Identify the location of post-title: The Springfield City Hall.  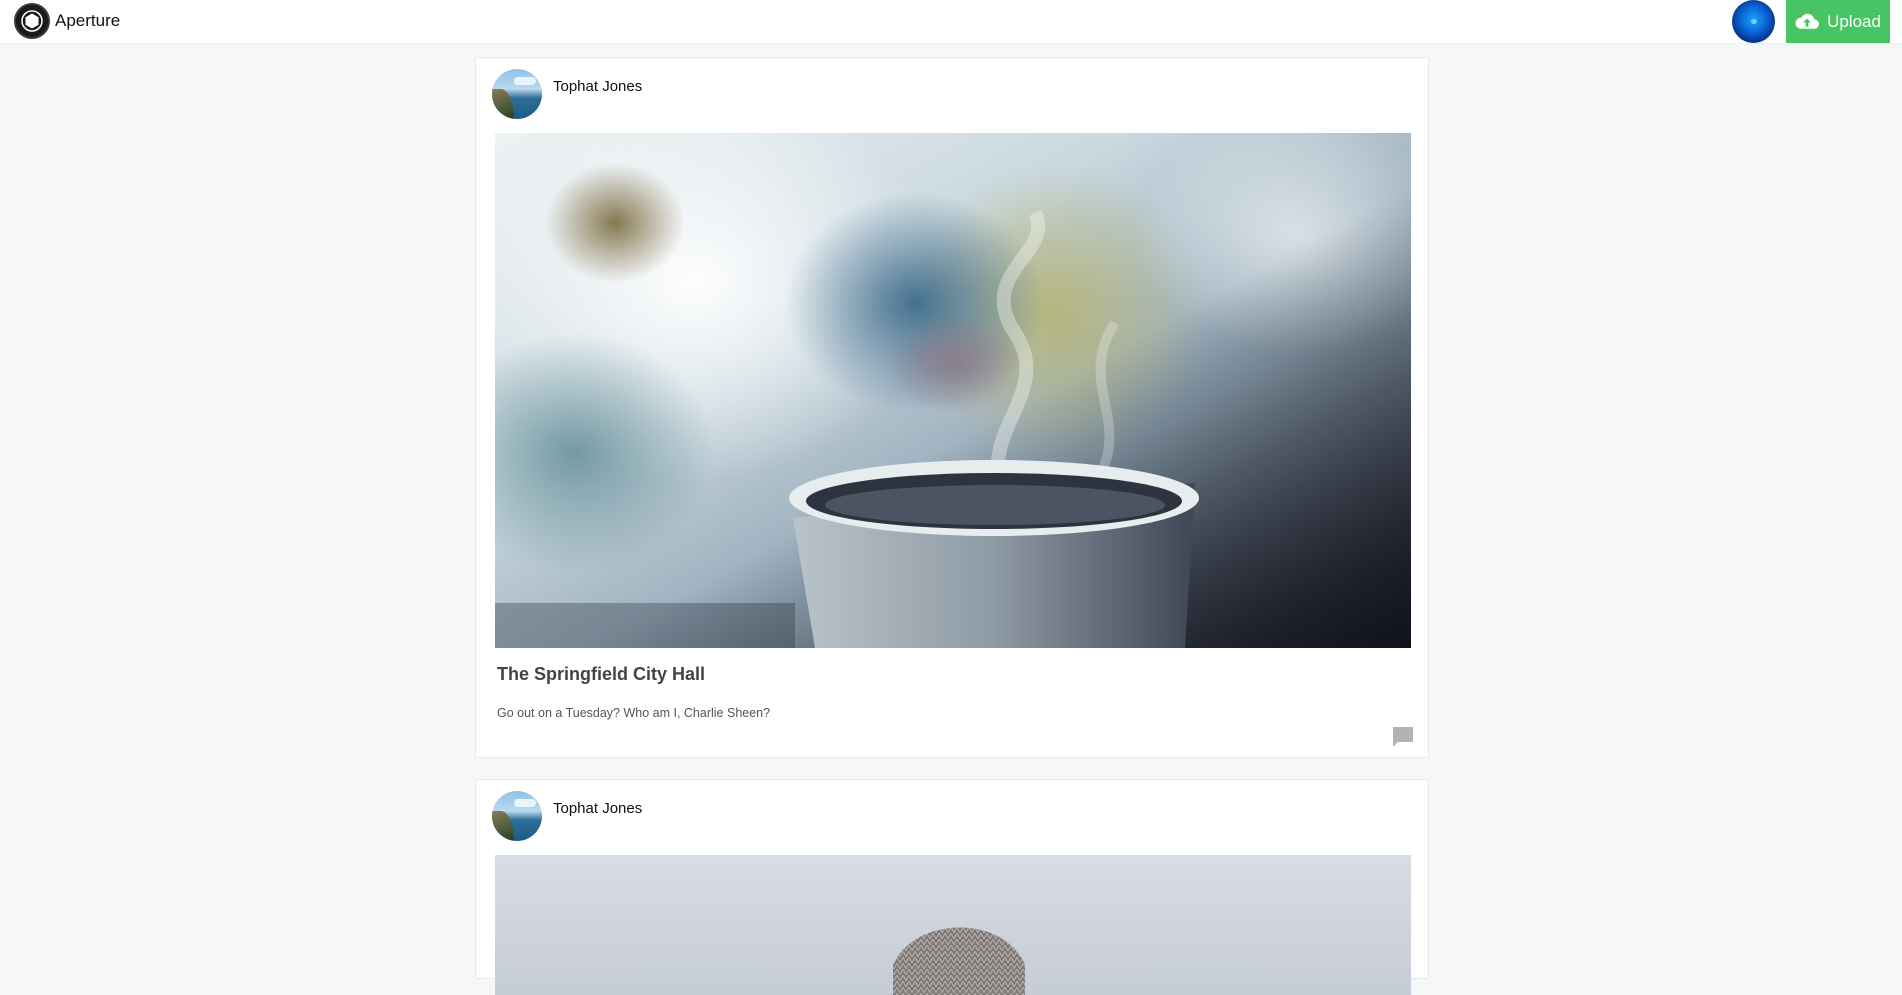
(601, 674).